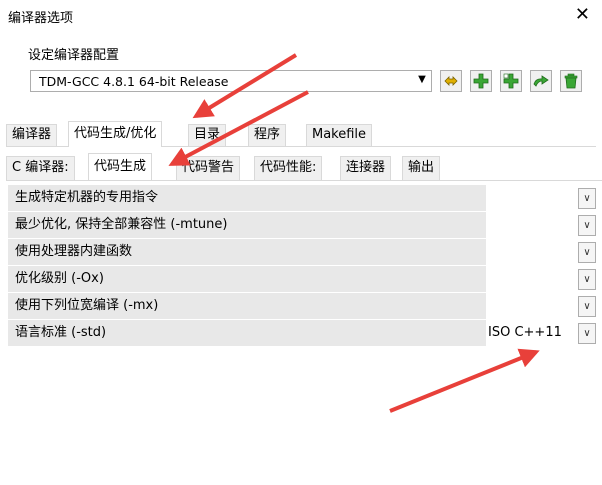  What do you see at coordinates (40, 168) in the screenshot?
I see `tab-c-compiler: C 编译器:` at bounding box center [40, 168].